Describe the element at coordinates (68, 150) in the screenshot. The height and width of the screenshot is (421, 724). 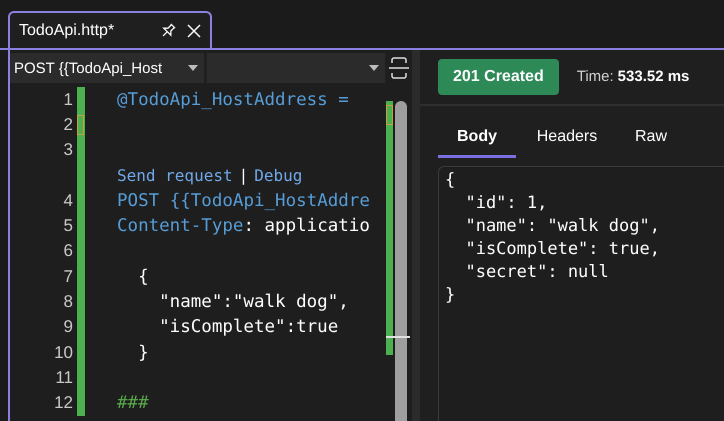
I see `line-number: 3` at that location.